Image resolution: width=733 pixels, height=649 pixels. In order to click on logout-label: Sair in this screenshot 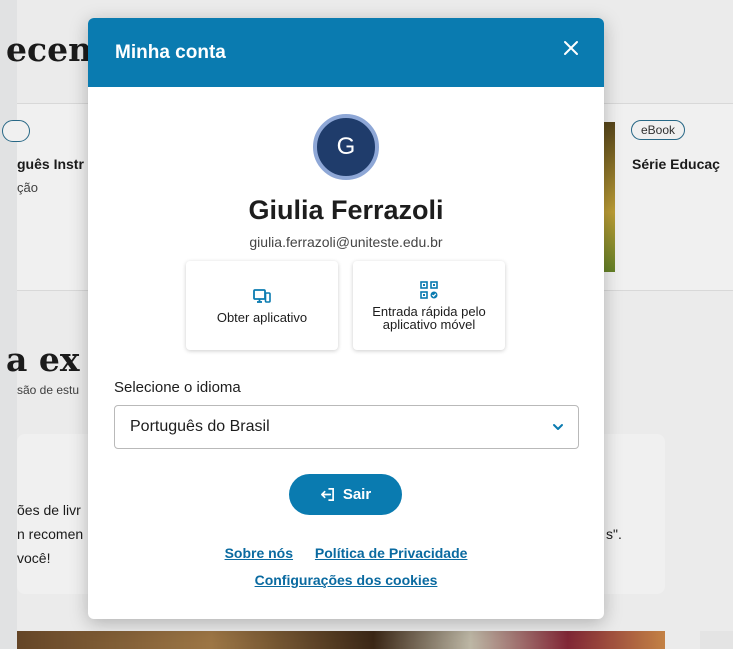, I will do `click(357, 494)`.